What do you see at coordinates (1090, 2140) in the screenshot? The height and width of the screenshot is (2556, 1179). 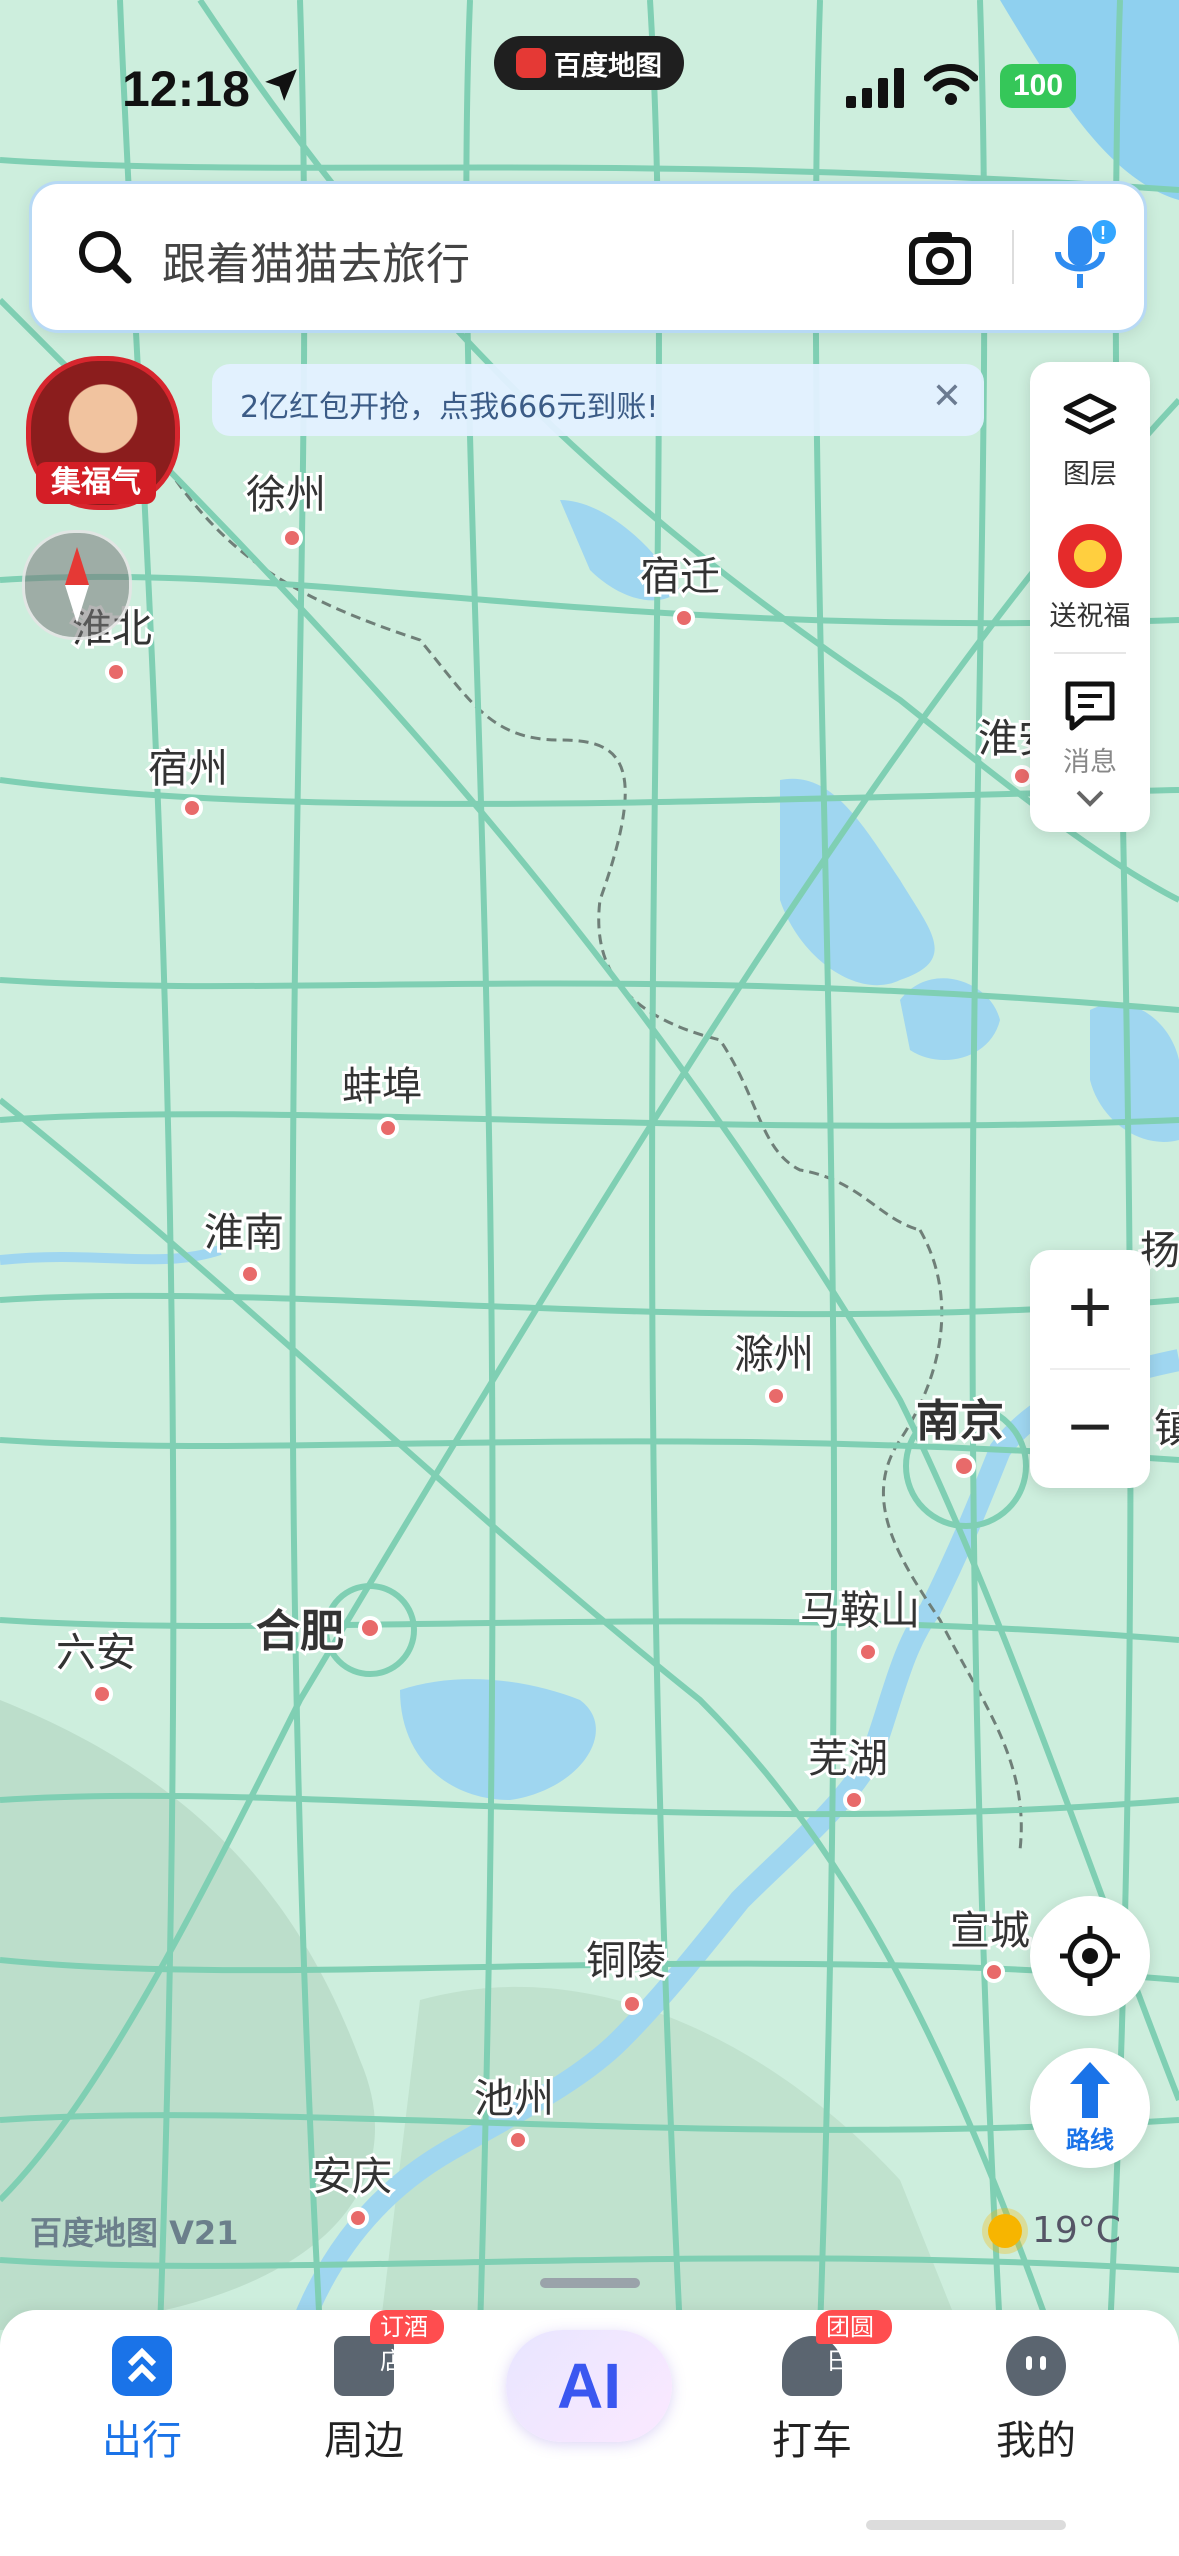 I see `route-button-label: 路线` at bounding box center [1090, 2140].